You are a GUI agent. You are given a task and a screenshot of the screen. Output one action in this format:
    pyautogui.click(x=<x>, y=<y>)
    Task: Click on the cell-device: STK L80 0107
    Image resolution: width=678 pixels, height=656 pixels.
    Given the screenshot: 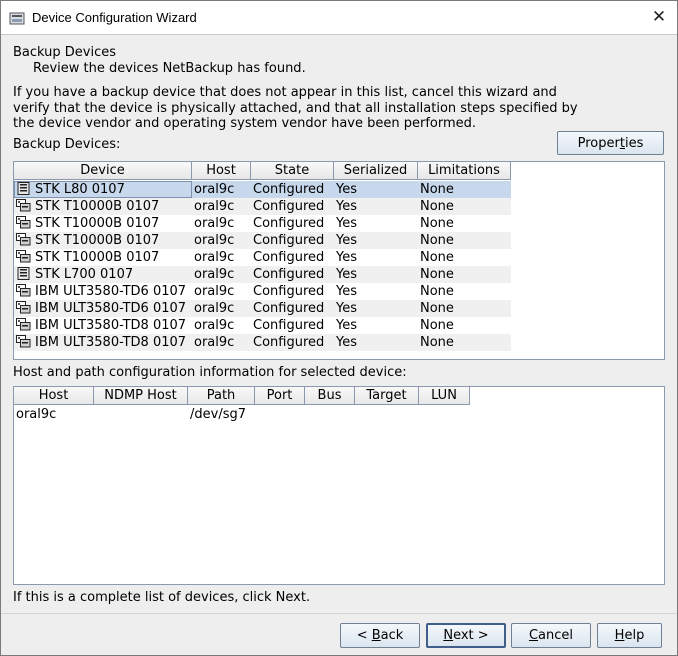 What is the action you would take?
    pyautogui.click(x=103, y=189)
    